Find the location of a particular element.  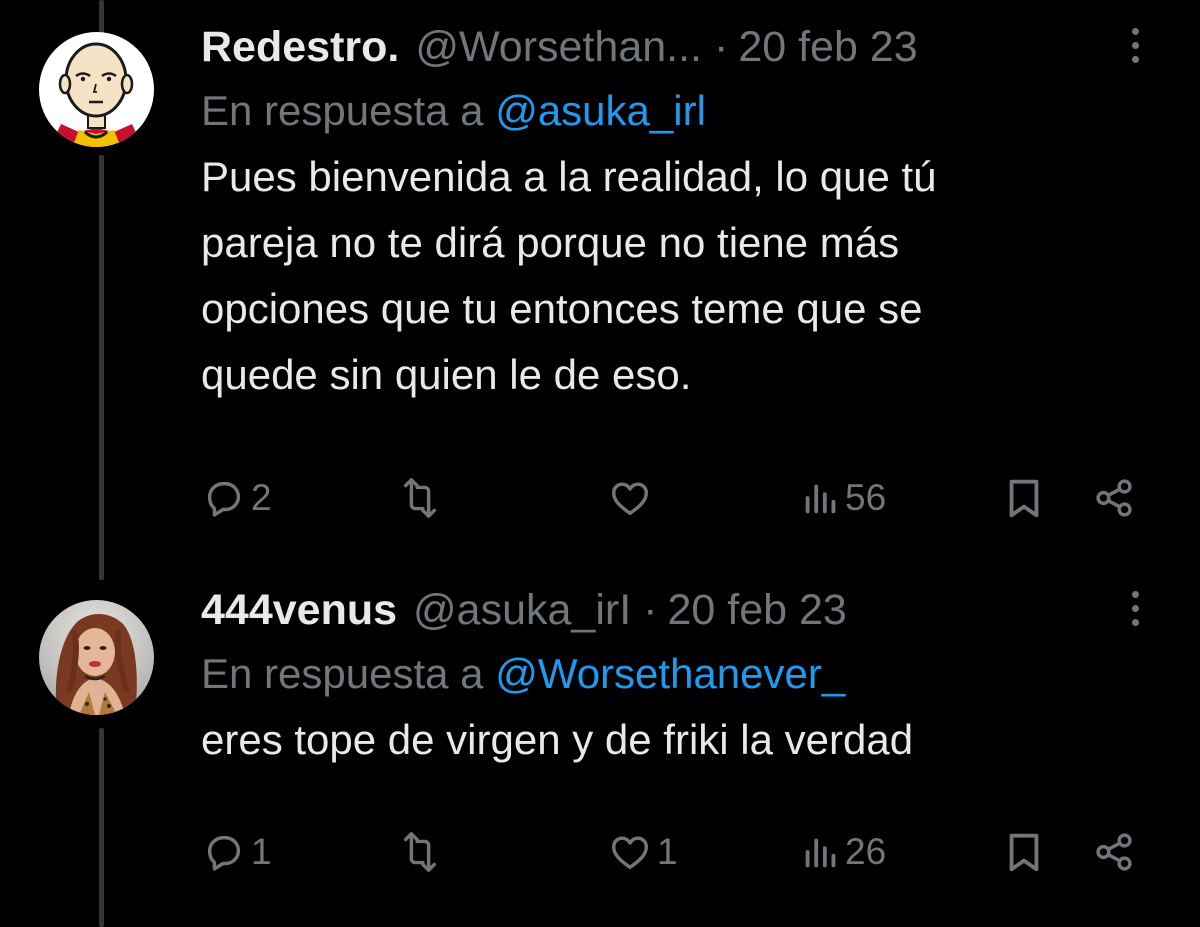

reply-mention-link: @asuka_irl is located at coordinates (600, 110).